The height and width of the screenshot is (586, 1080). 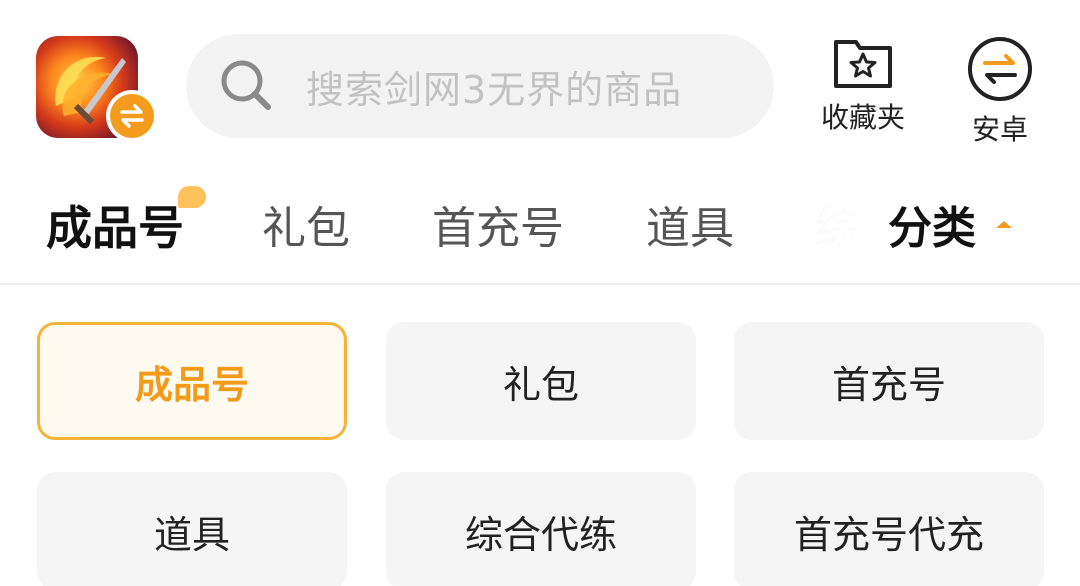 I want to click on tab-items: 道具, so click(x=690, y=224).